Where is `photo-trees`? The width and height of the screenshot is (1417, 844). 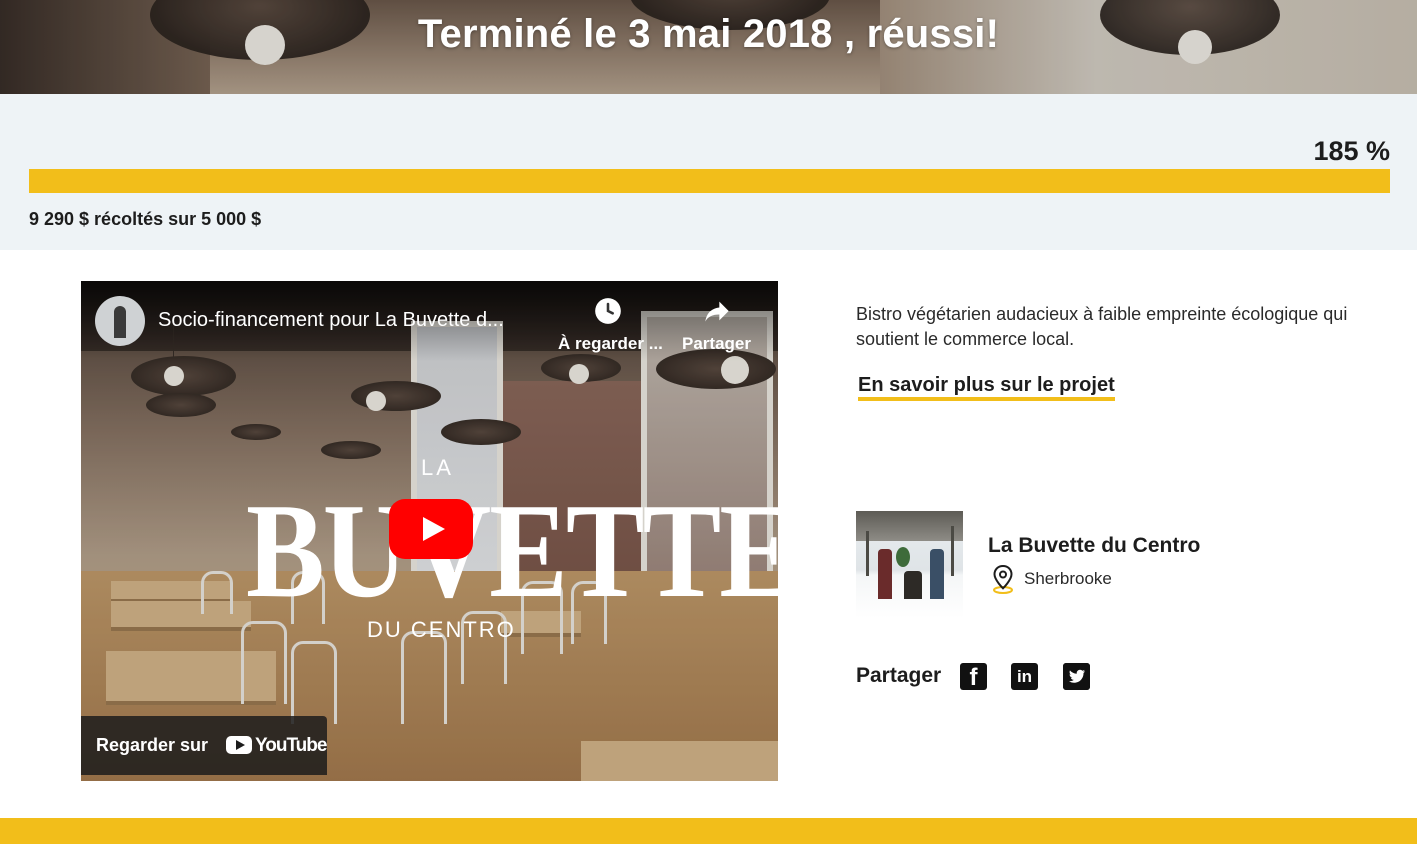
photo-trees is located at coordinates (909, 526).